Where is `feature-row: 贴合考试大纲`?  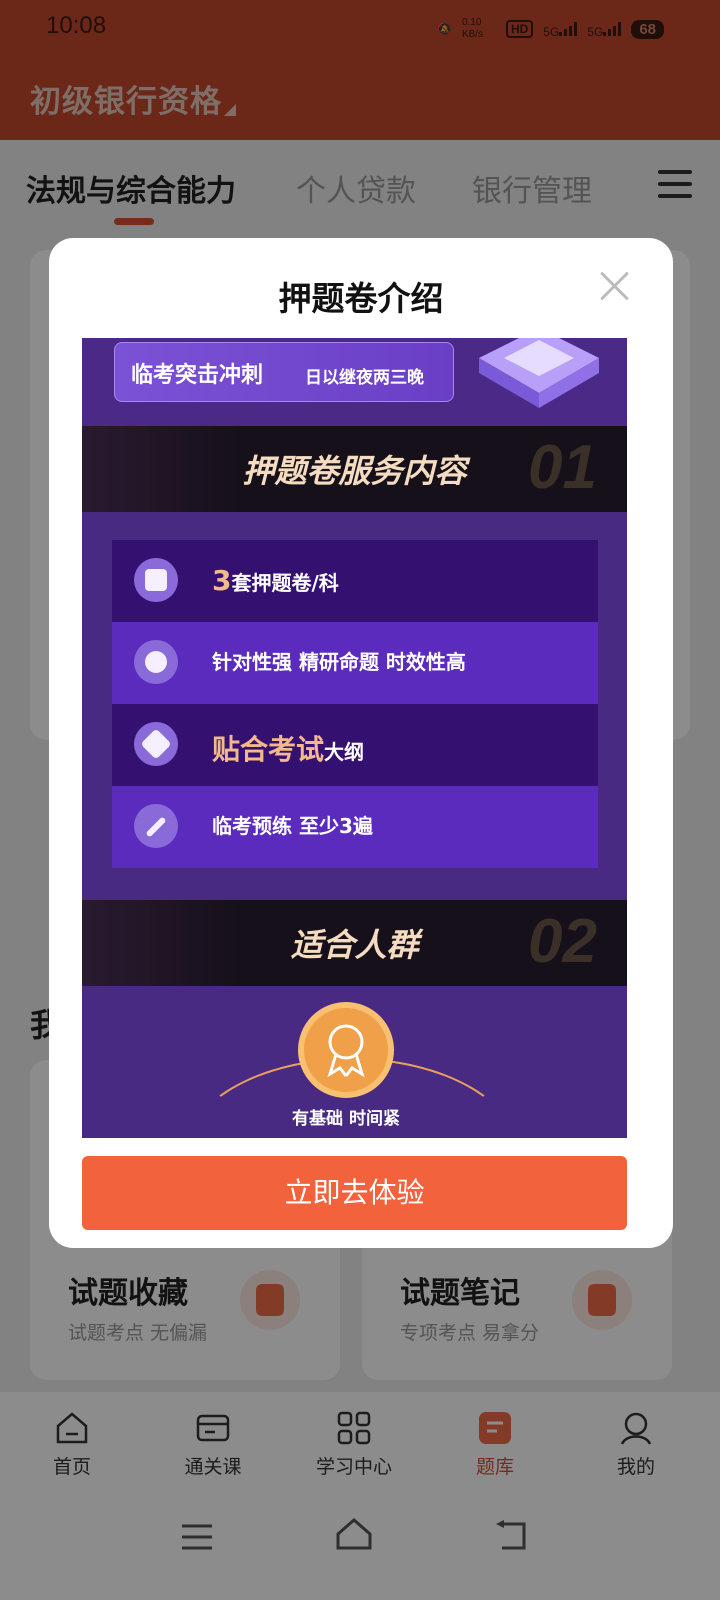 feature-row: 贴合考试大纲 is located at coordinates (355, 745).